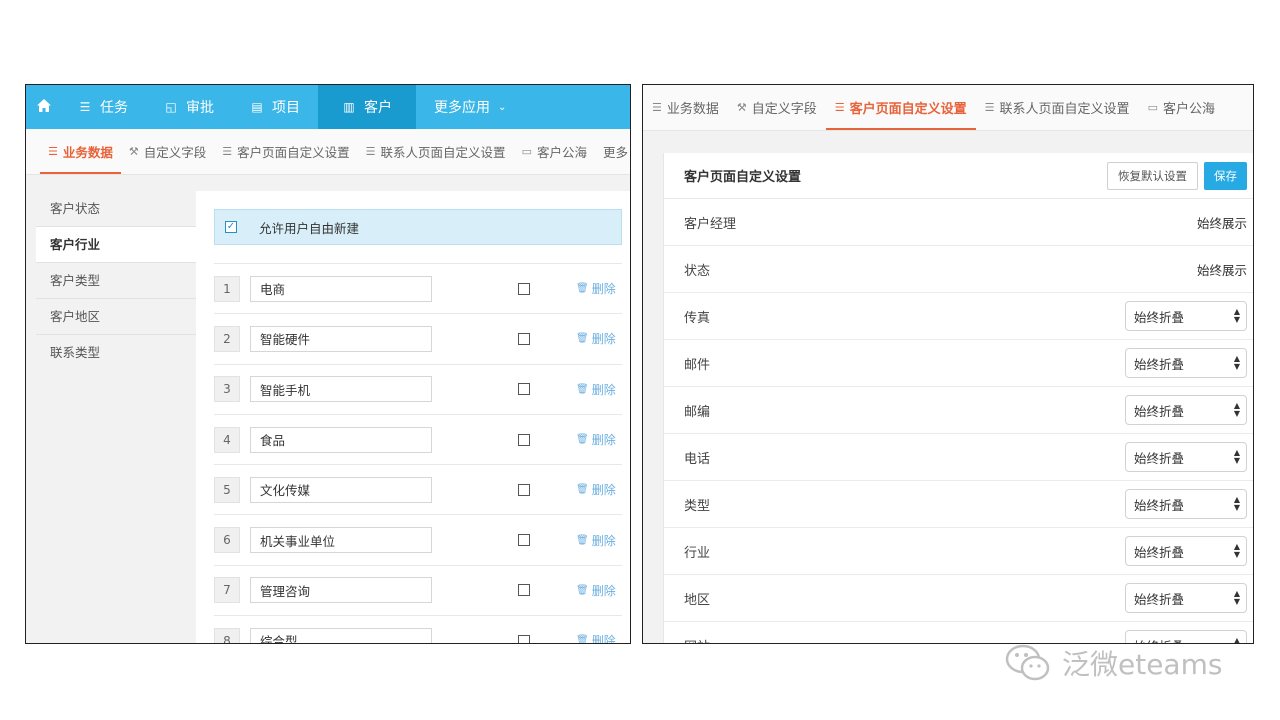 This screenshot has width=1280, height=720. What do you see at coordinates (341, 590) in the screenshot?
I see `industry-name-input: 管理咨询` at bounding box center [341, 590].